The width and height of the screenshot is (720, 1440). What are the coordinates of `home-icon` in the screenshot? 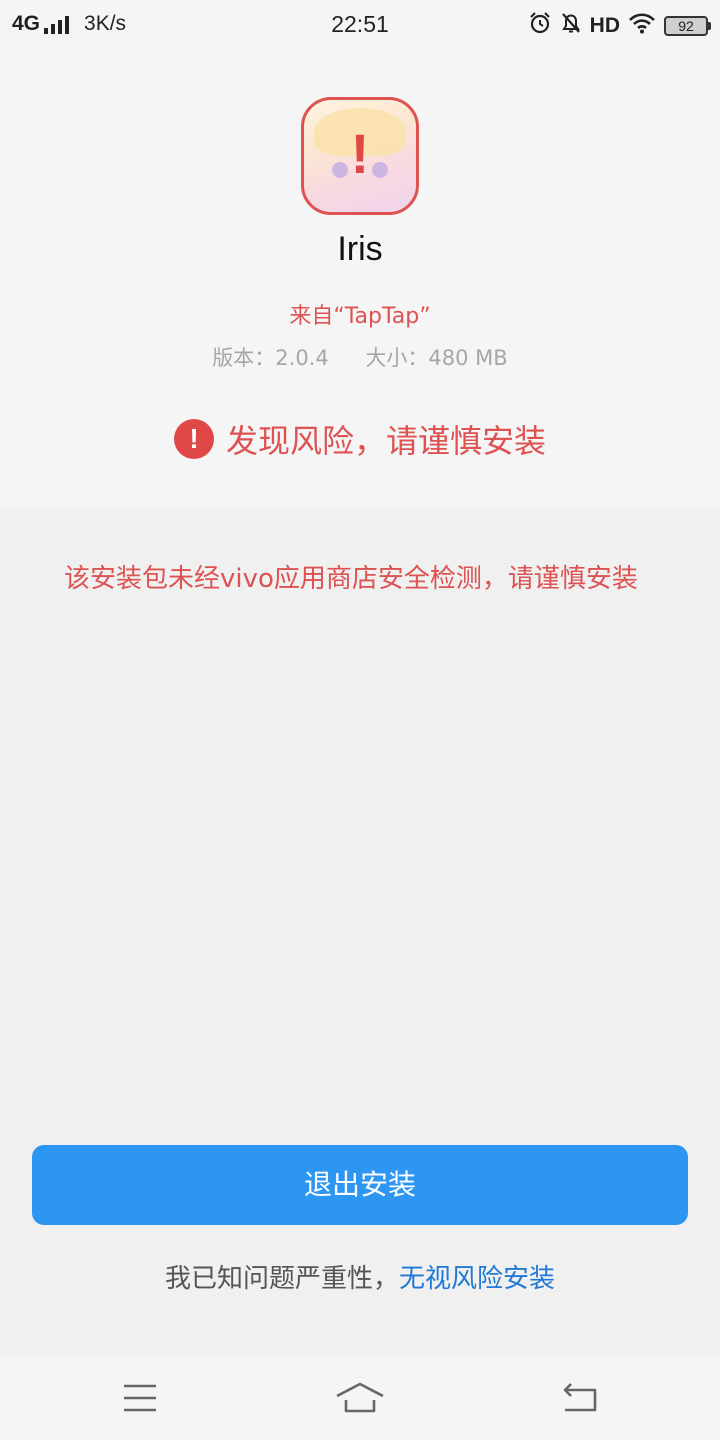 It's located at (360, 1398).